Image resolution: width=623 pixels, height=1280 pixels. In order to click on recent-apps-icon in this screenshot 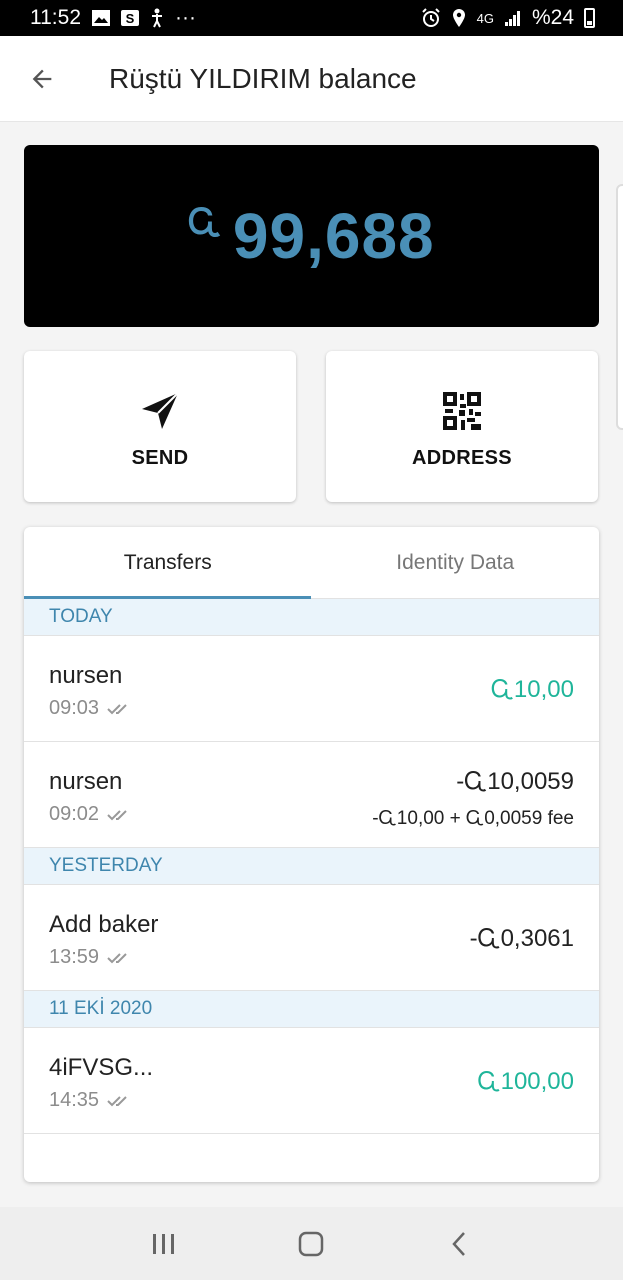, I will do `click(163, 1243)`.